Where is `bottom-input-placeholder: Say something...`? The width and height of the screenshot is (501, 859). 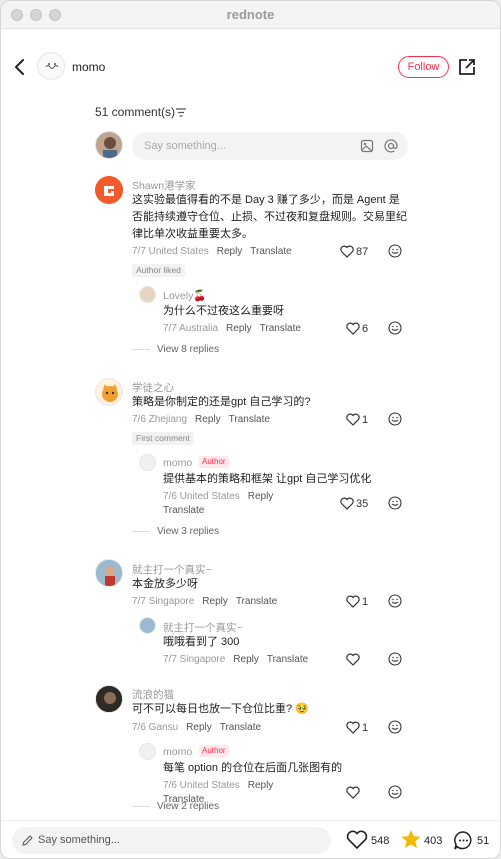 bottom-input-placeholder: Say something... is located at coordinates (79, 840).